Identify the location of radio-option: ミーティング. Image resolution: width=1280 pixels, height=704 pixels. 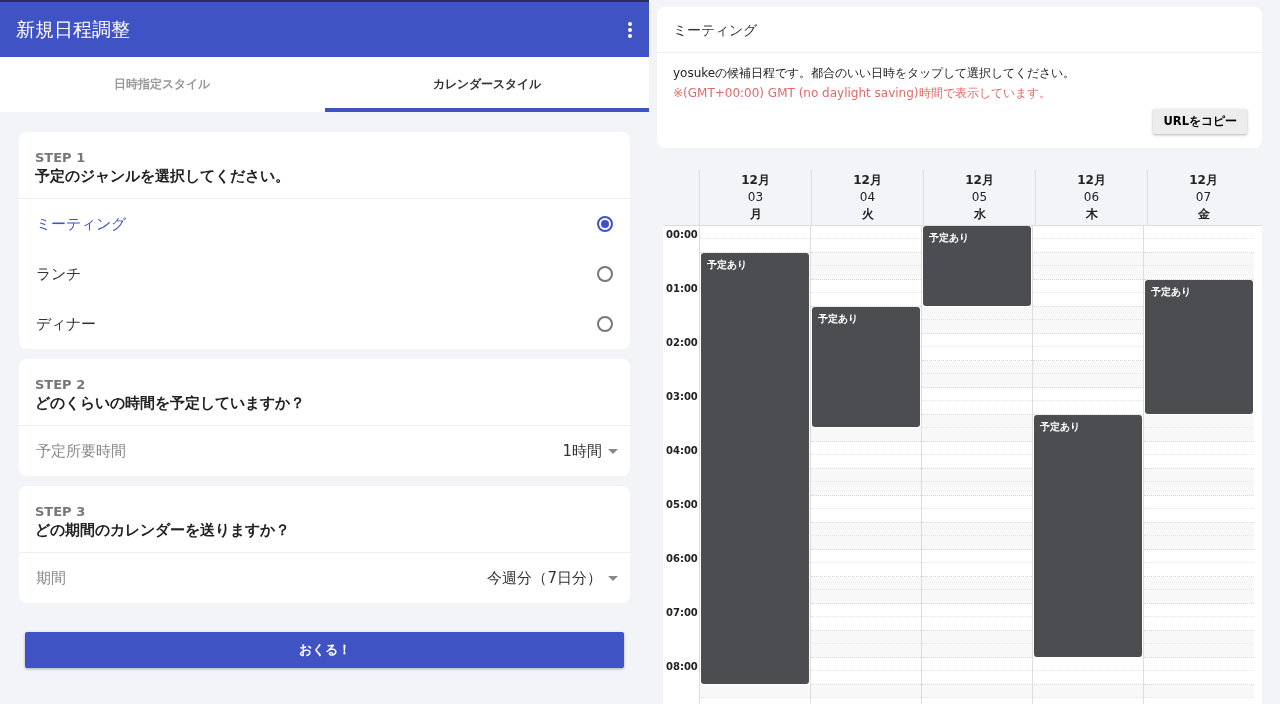
(324, 224).